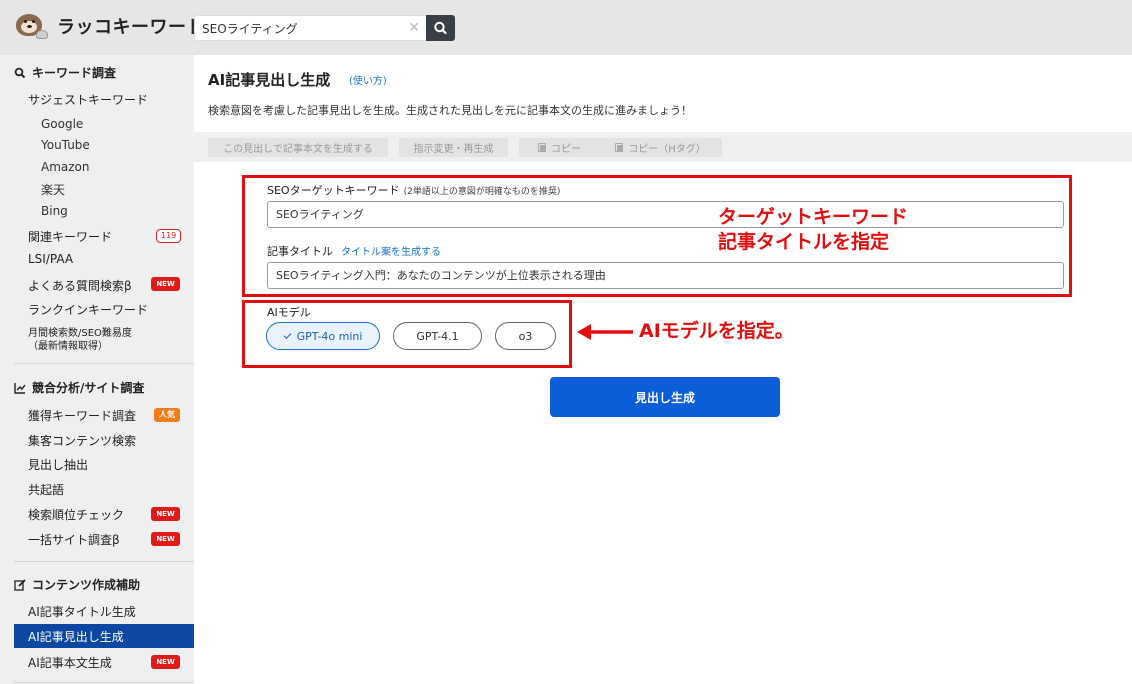  What do you see at coordinates (53, 189) in the screenshot?
I see `sidebar-item-rakuten: 楽天` at bounding box center [53, 189].